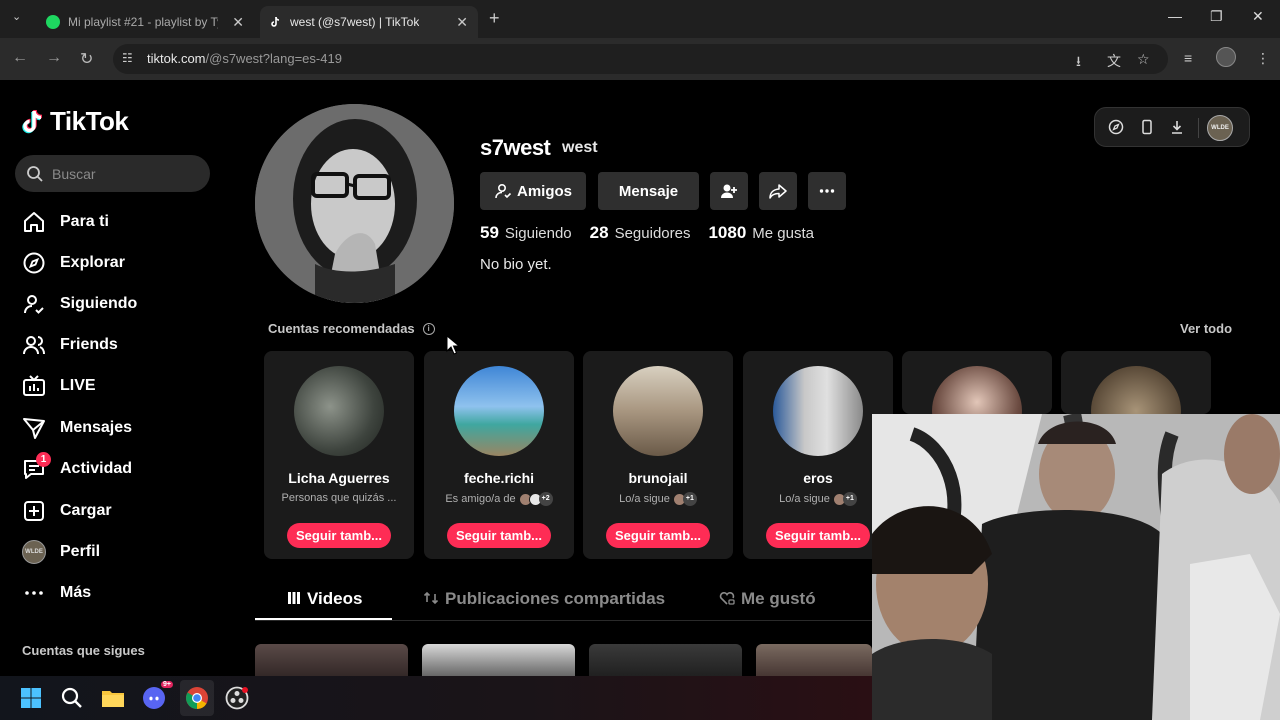 The image size is (1280, 720). What do you see at coordinates (818, 478) in the screenshot?
I see `recommended-name: eros` at bounding box center [818, 478].